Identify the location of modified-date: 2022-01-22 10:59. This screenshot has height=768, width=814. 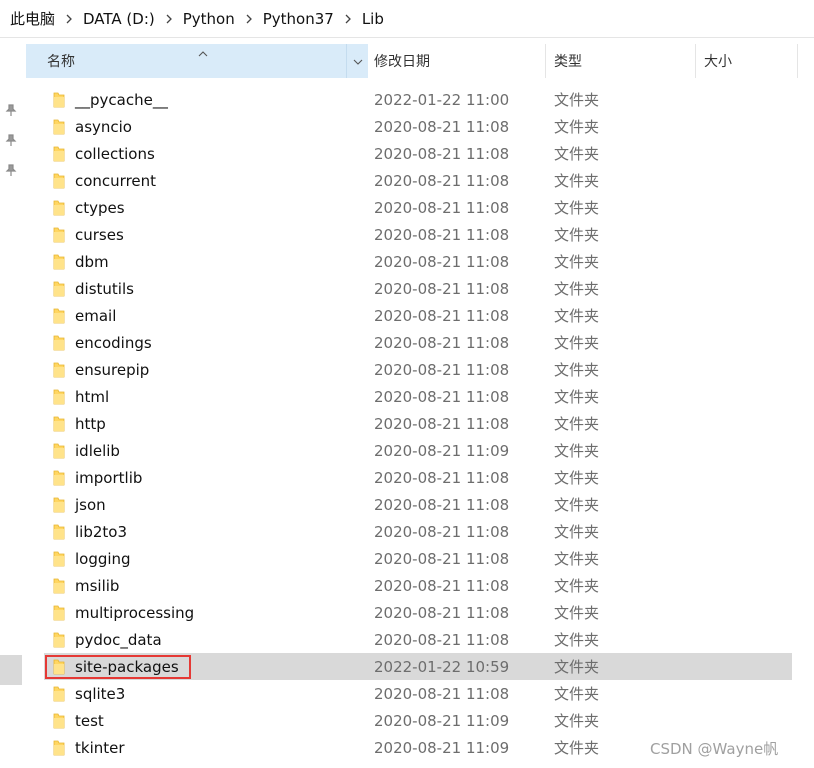
(442, 666).